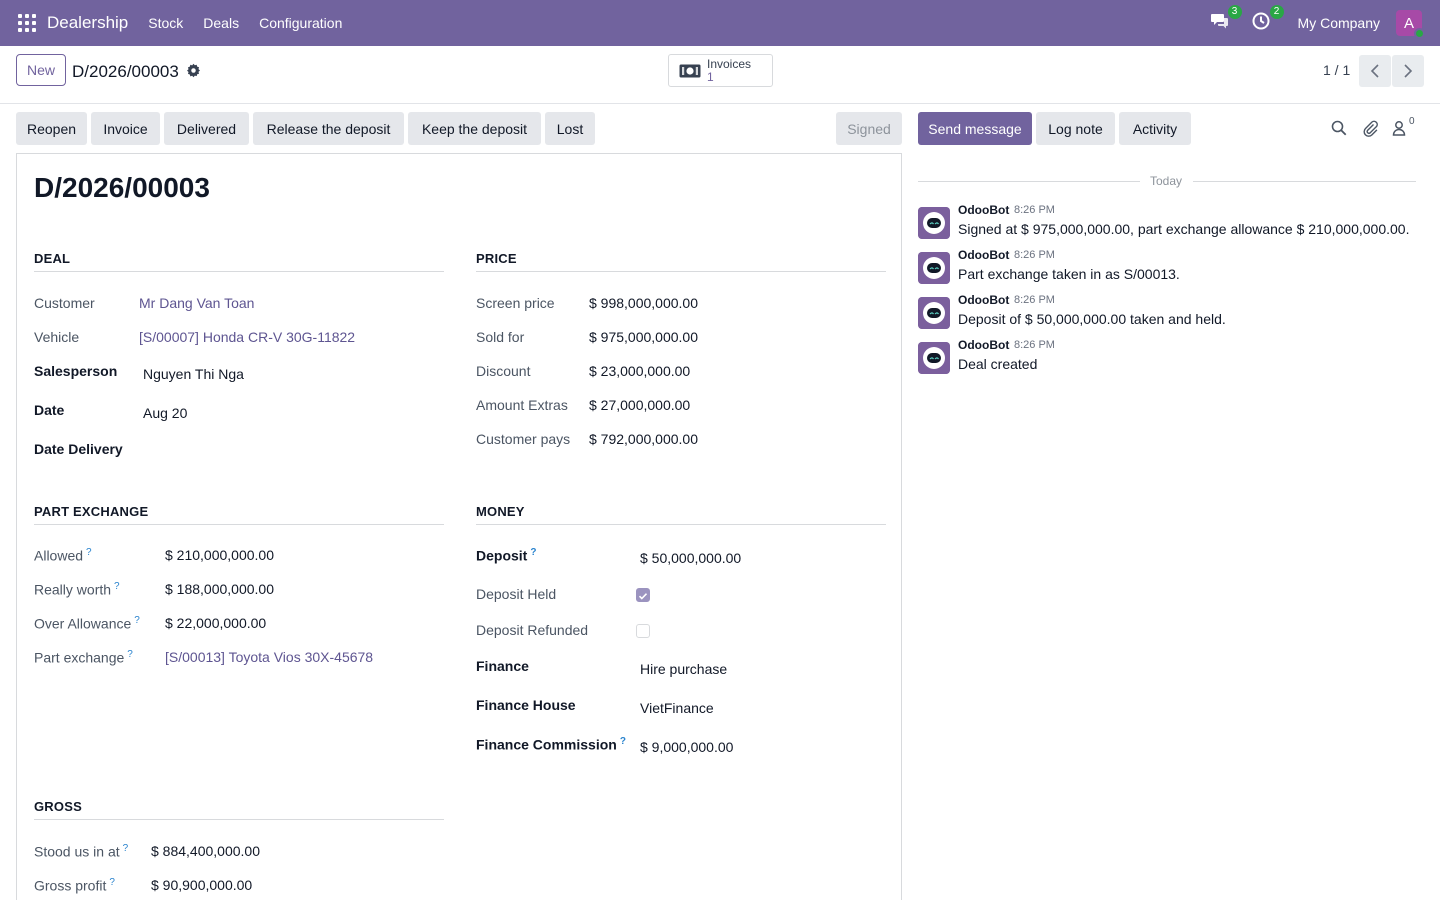 Image resolution: width=1440 pixels, height=900 pixels. Describe the element at coordinates (1339, 128) in the screenshot. I see `search-icon` at that location.